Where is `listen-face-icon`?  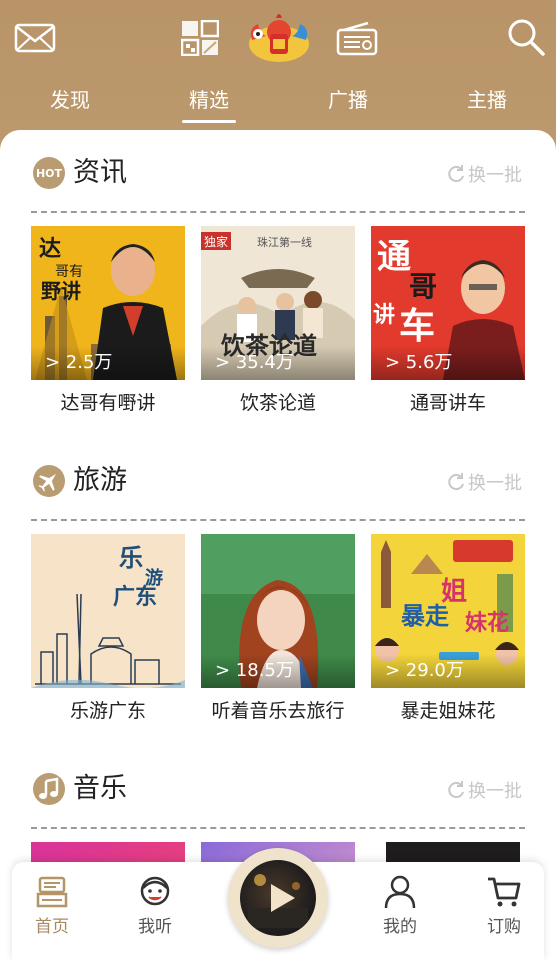
listen-face-icon is located at coordinates (155, 891).